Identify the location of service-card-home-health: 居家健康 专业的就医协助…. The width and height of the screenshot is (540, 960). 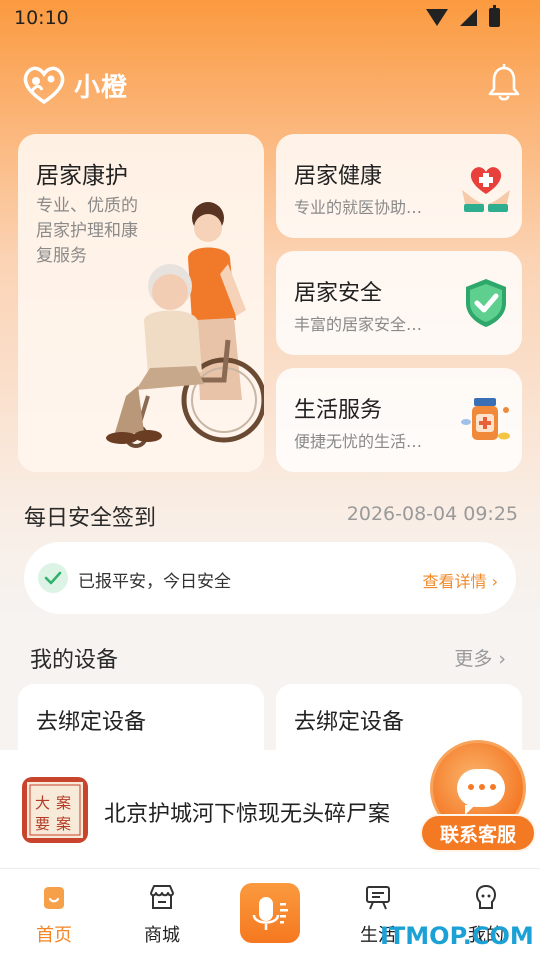
(399, 186).